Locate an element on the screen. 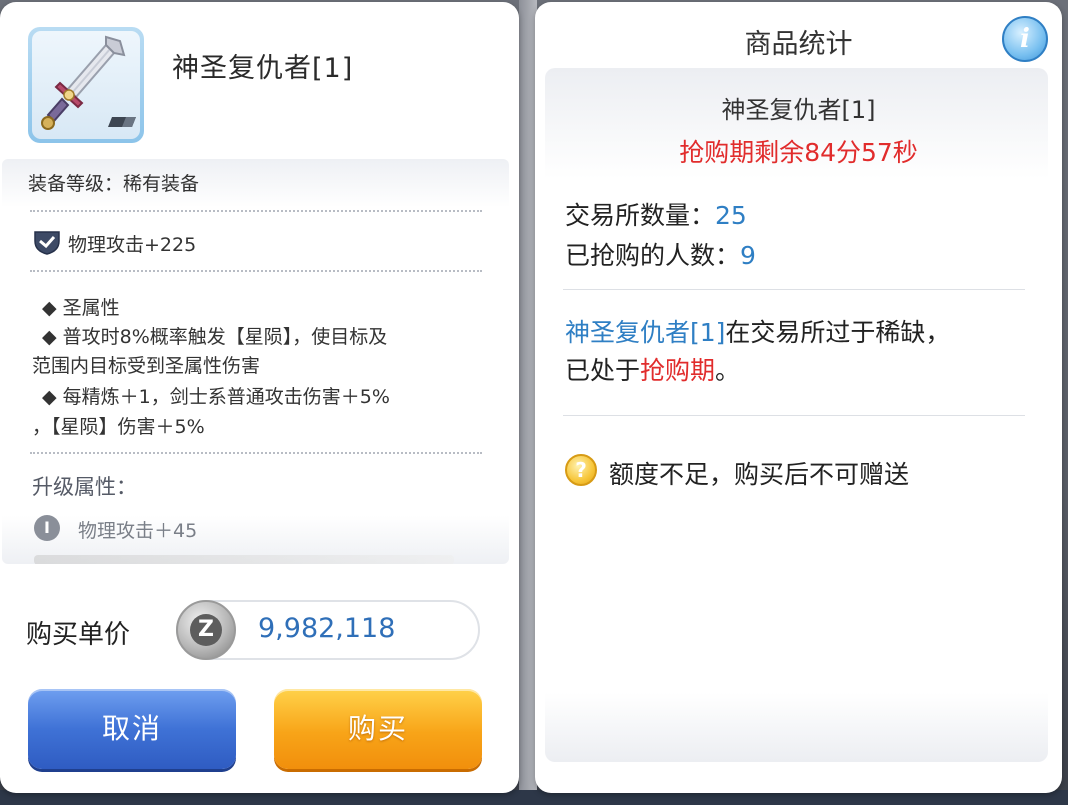 The height and width of the screenshot is (805, 1068). item-name: 神圣复仇者[1] is located at coordinates (263, 68).